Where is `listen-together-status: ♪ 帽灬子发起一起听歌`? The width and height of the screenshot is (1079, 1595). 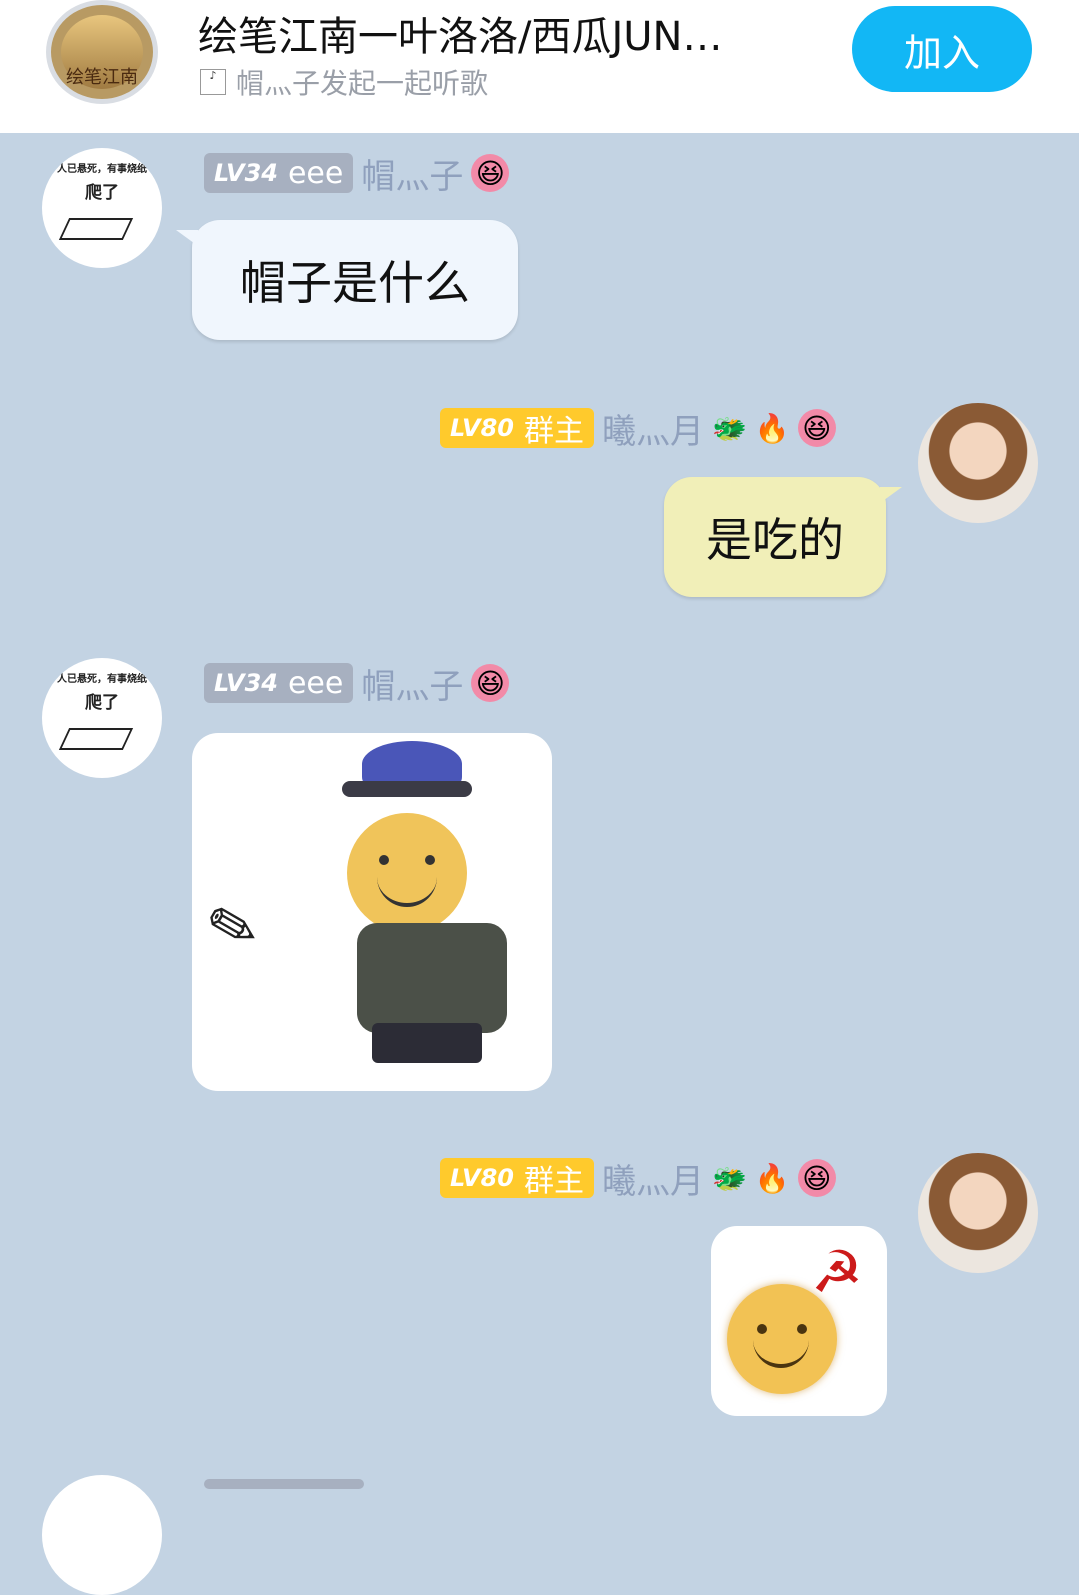
listen-together-status: ♪ 帽灬子发起一起听歌 is located at coordinates (344, 82).